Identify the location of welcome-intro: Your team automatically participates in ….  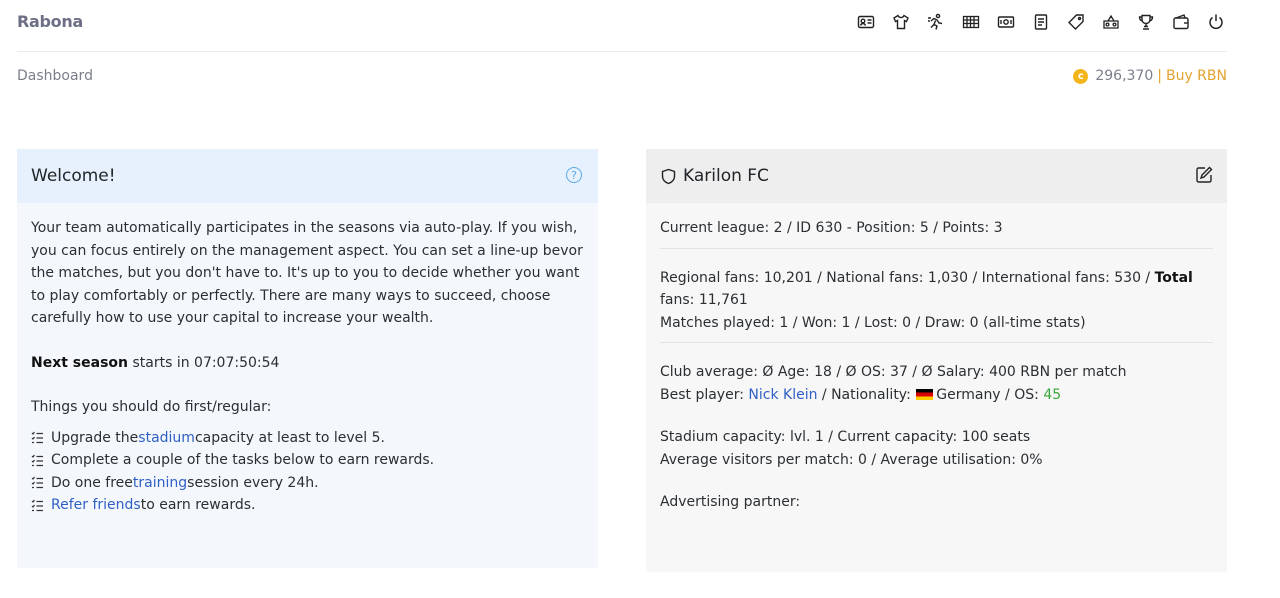
(307, 273).